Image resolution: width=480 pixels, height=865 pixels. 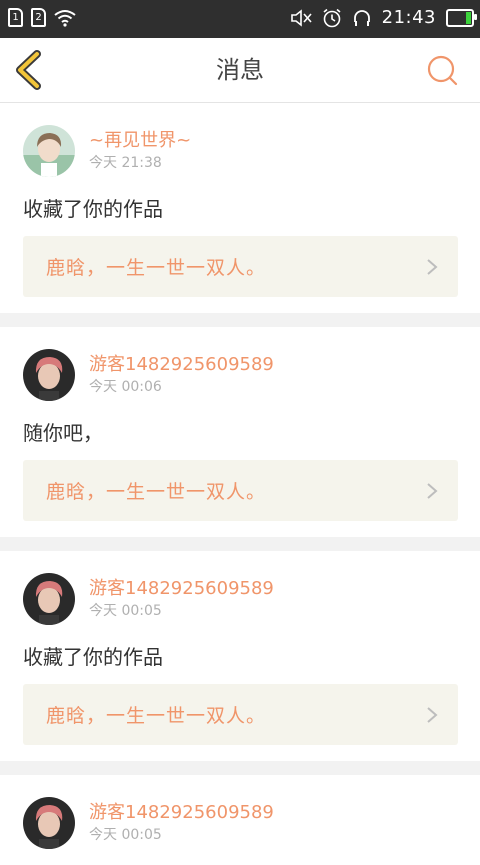 I want to click on username: ~再见世界~, so click(x=140, y=141).